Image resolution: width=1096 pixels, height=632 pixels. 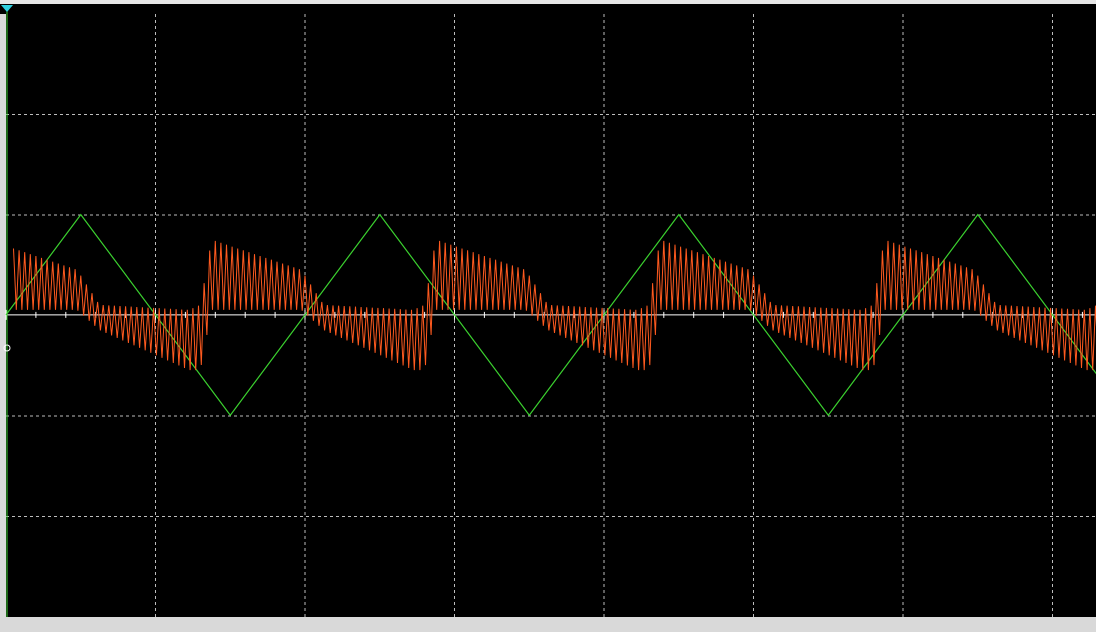 I want to click on bottom-bezel, so click(x=548, y=624).